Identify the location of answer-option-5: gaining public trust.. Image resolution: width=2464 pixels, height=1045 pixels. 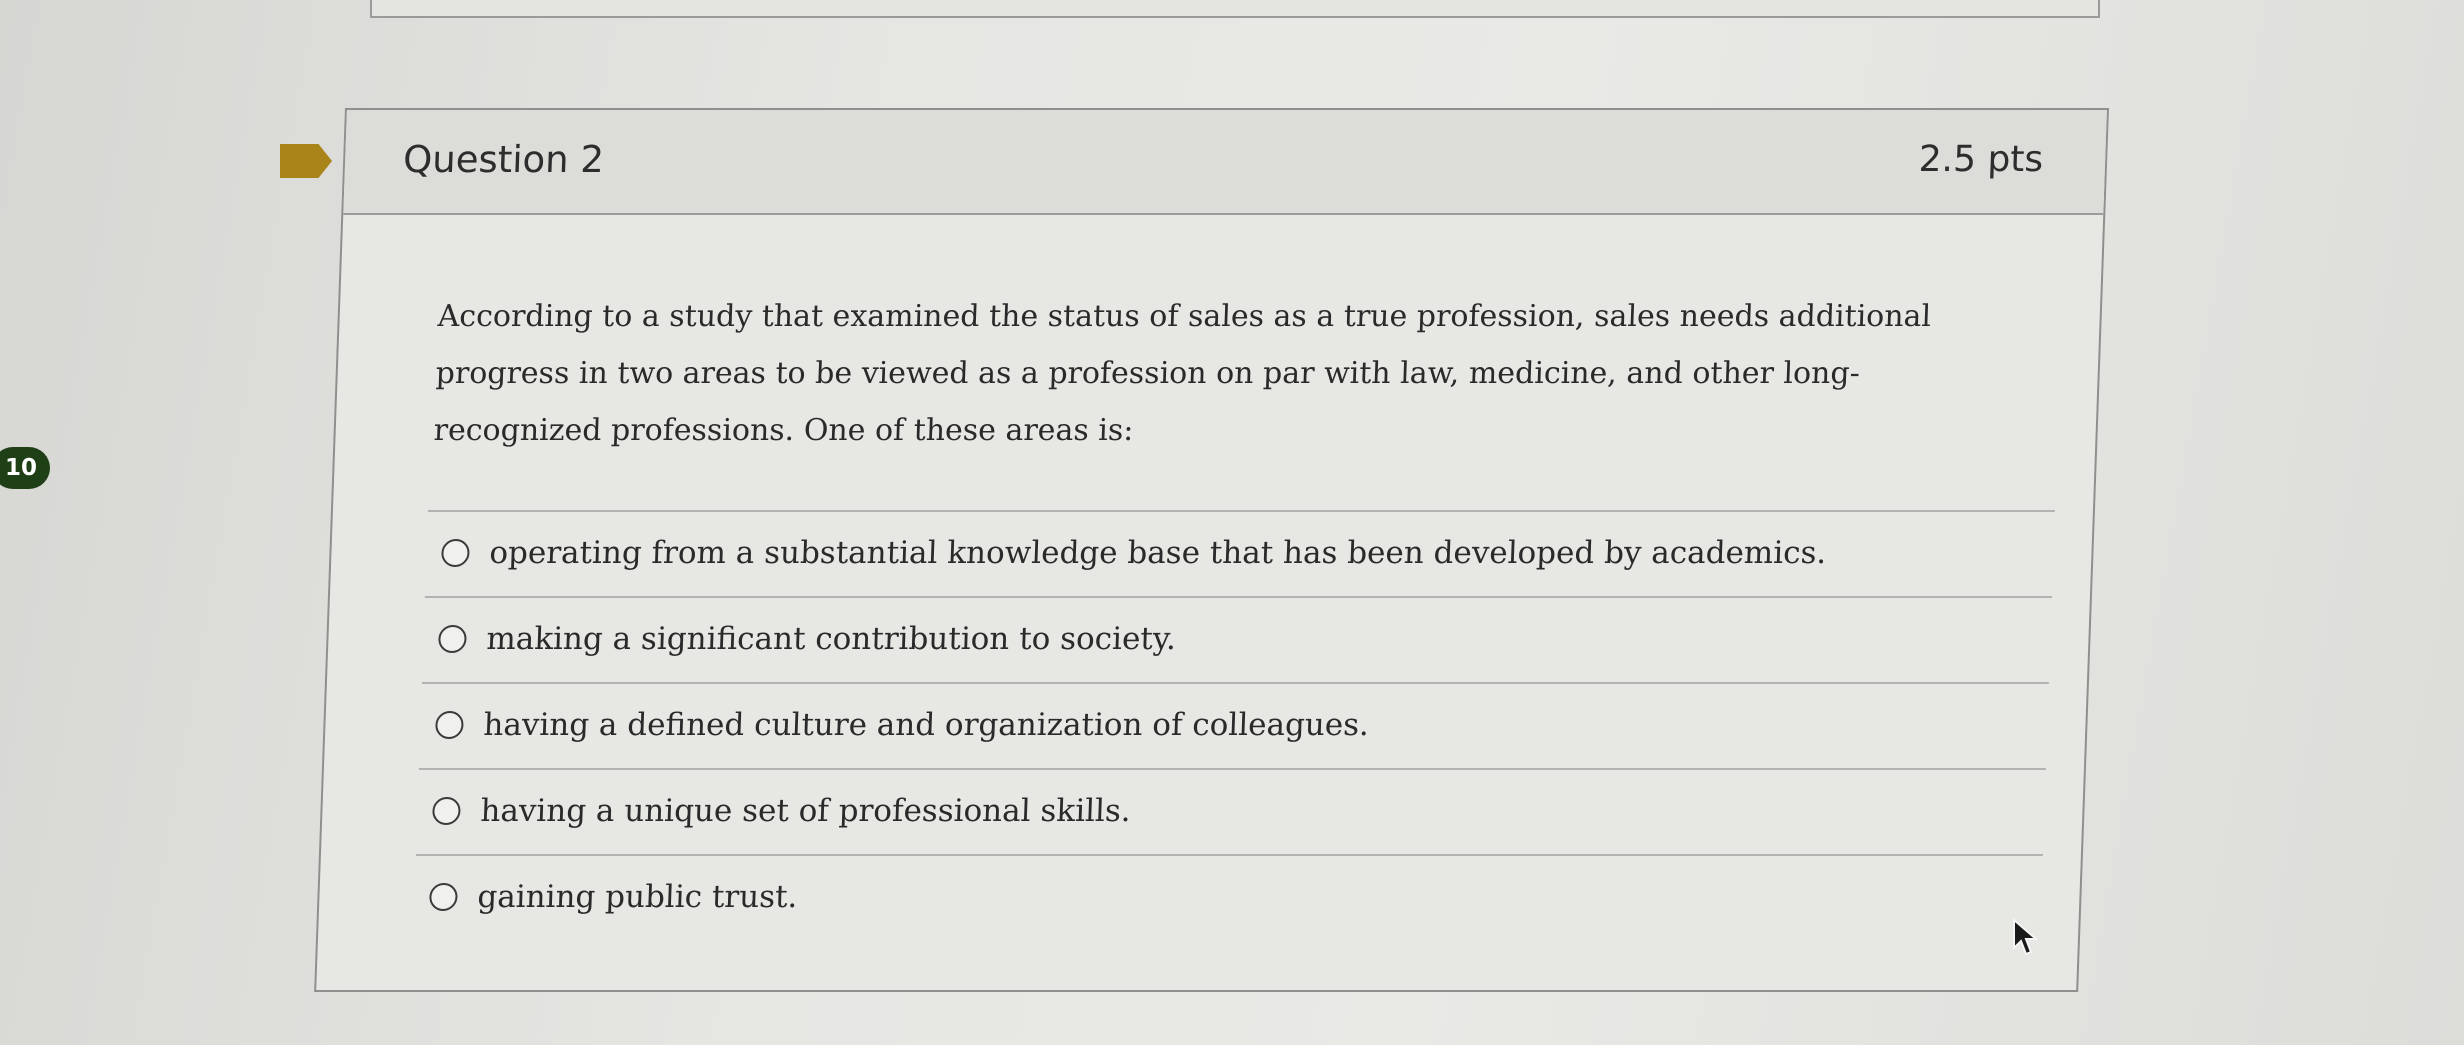
(613, 897).